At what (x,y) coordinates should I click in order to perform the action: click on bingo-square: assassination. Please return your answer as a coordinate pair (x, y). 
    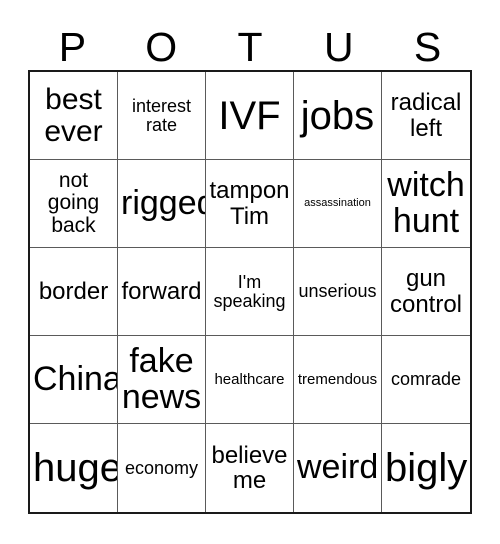
    Looking at the image, I should click on (338, 204).